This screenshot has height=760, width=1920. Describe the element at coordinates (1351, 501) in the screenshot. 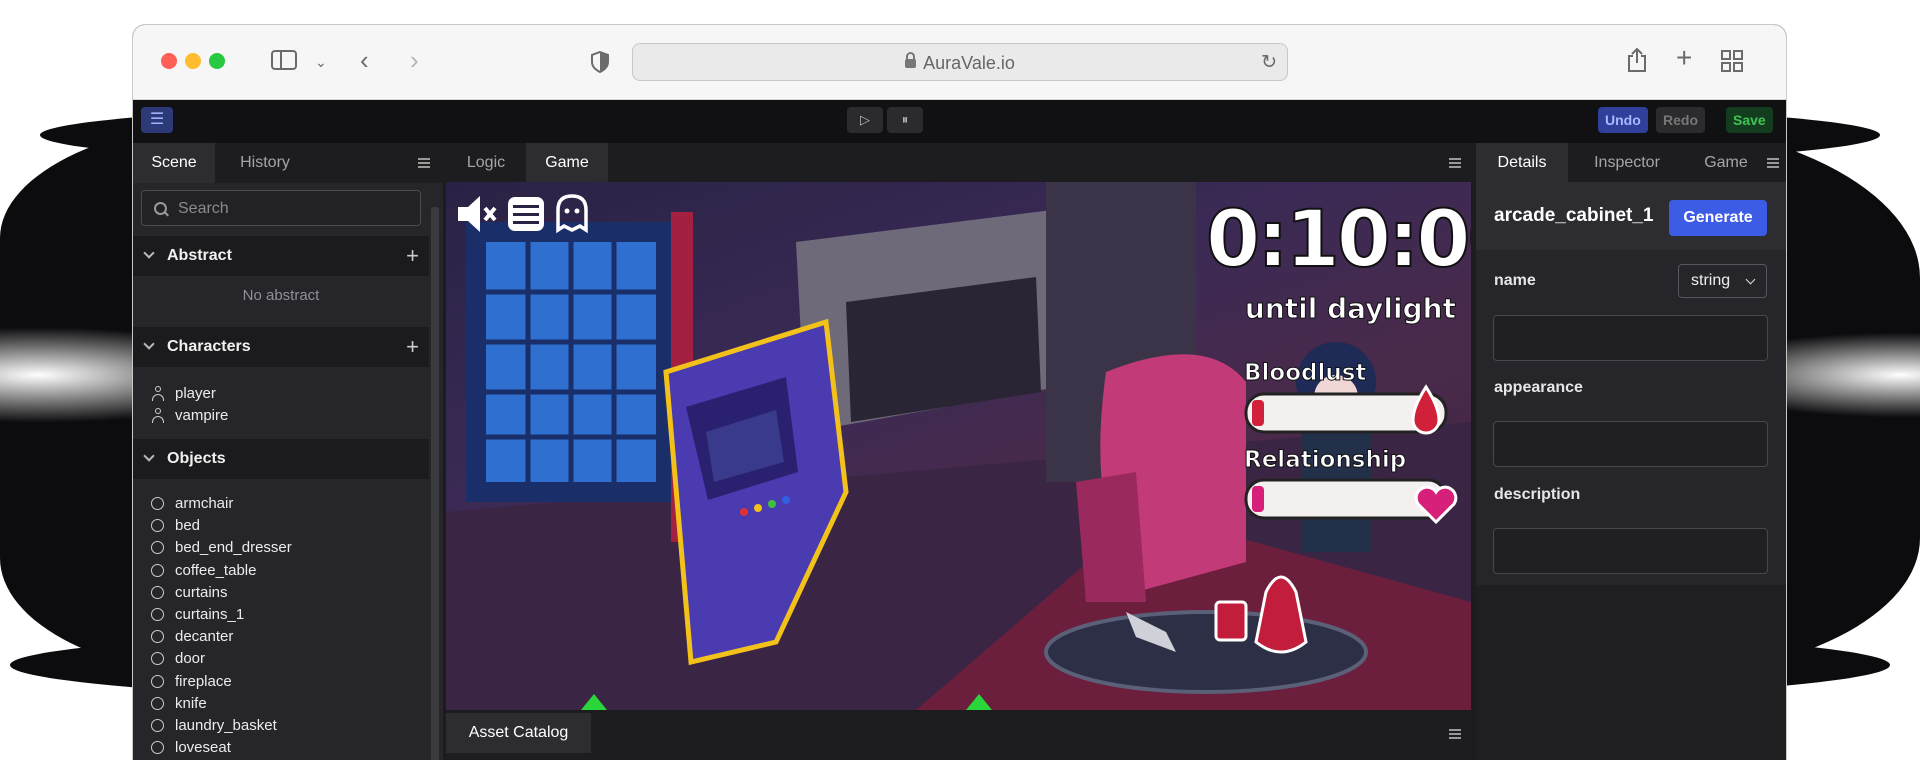

I see `relationship-meter` at that location.